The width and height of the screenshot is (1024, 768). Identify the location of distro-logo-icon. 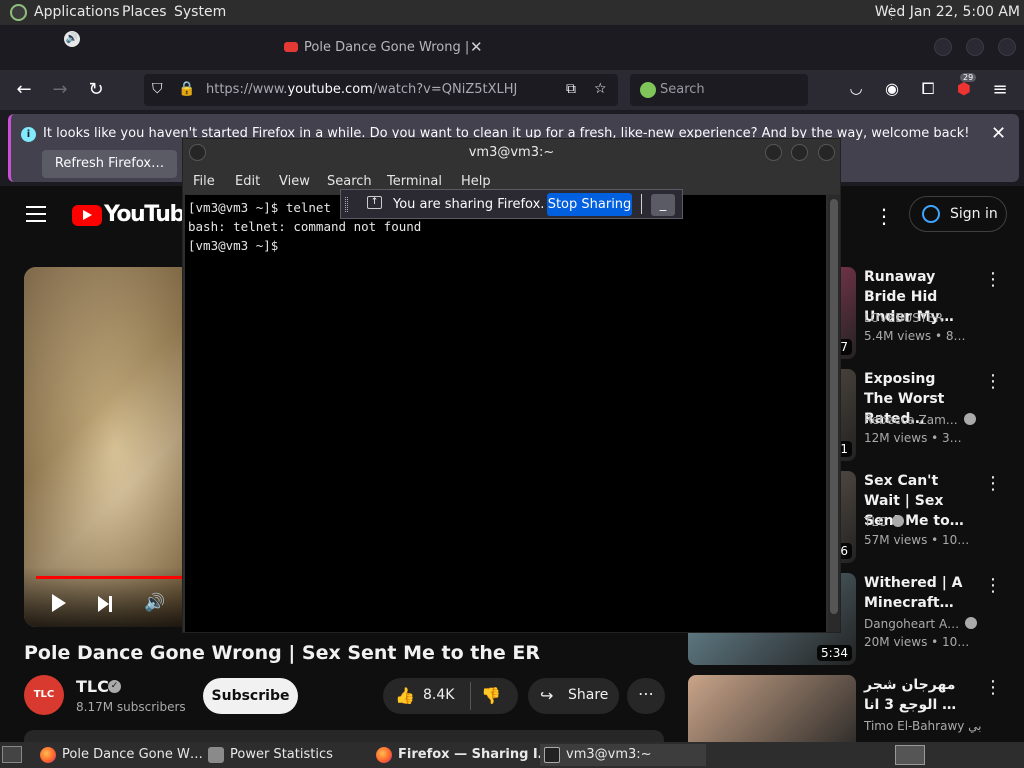
(18, 12).